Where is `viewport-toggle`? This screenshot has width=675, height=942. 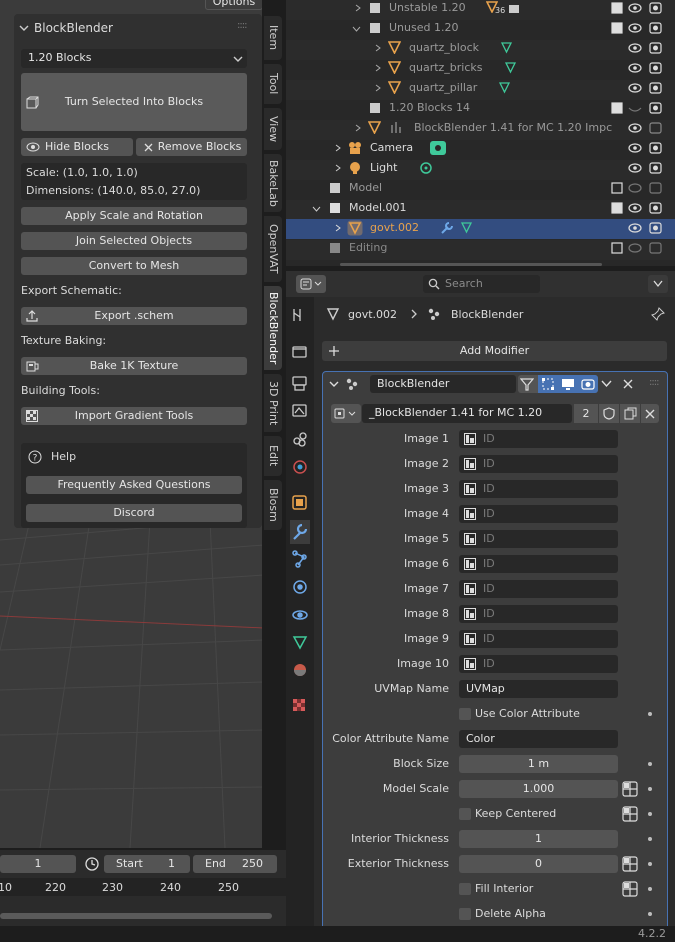 viewport-toggle is located at coordinates (568, 384).